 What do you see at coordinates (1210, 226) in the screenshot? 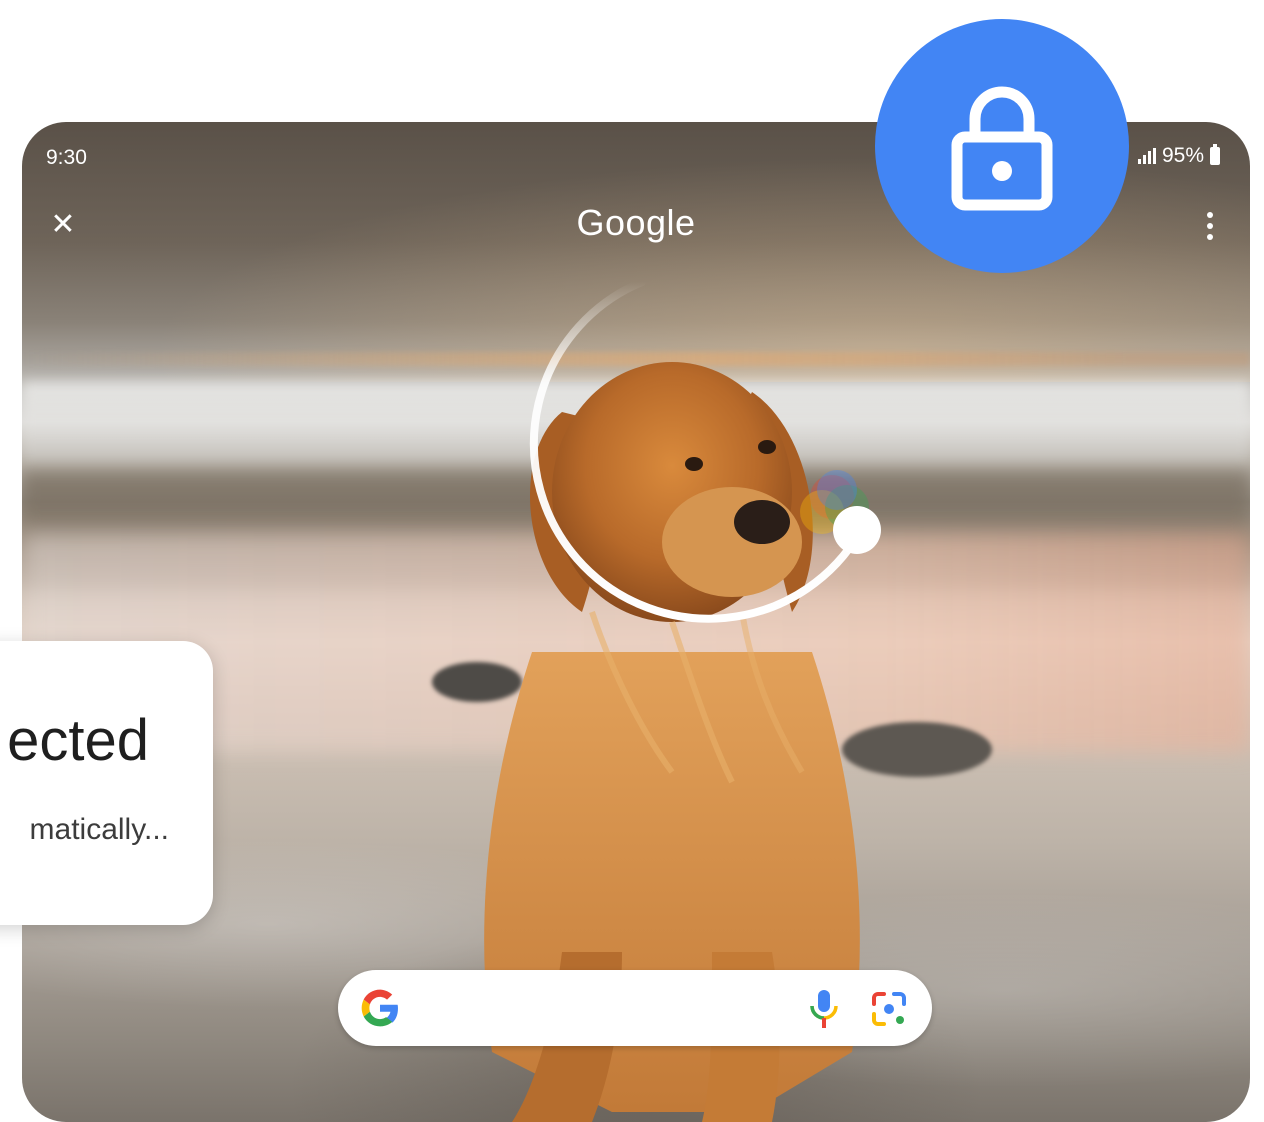
I see `more-vert-icon` at bounding box center [1210, 226].